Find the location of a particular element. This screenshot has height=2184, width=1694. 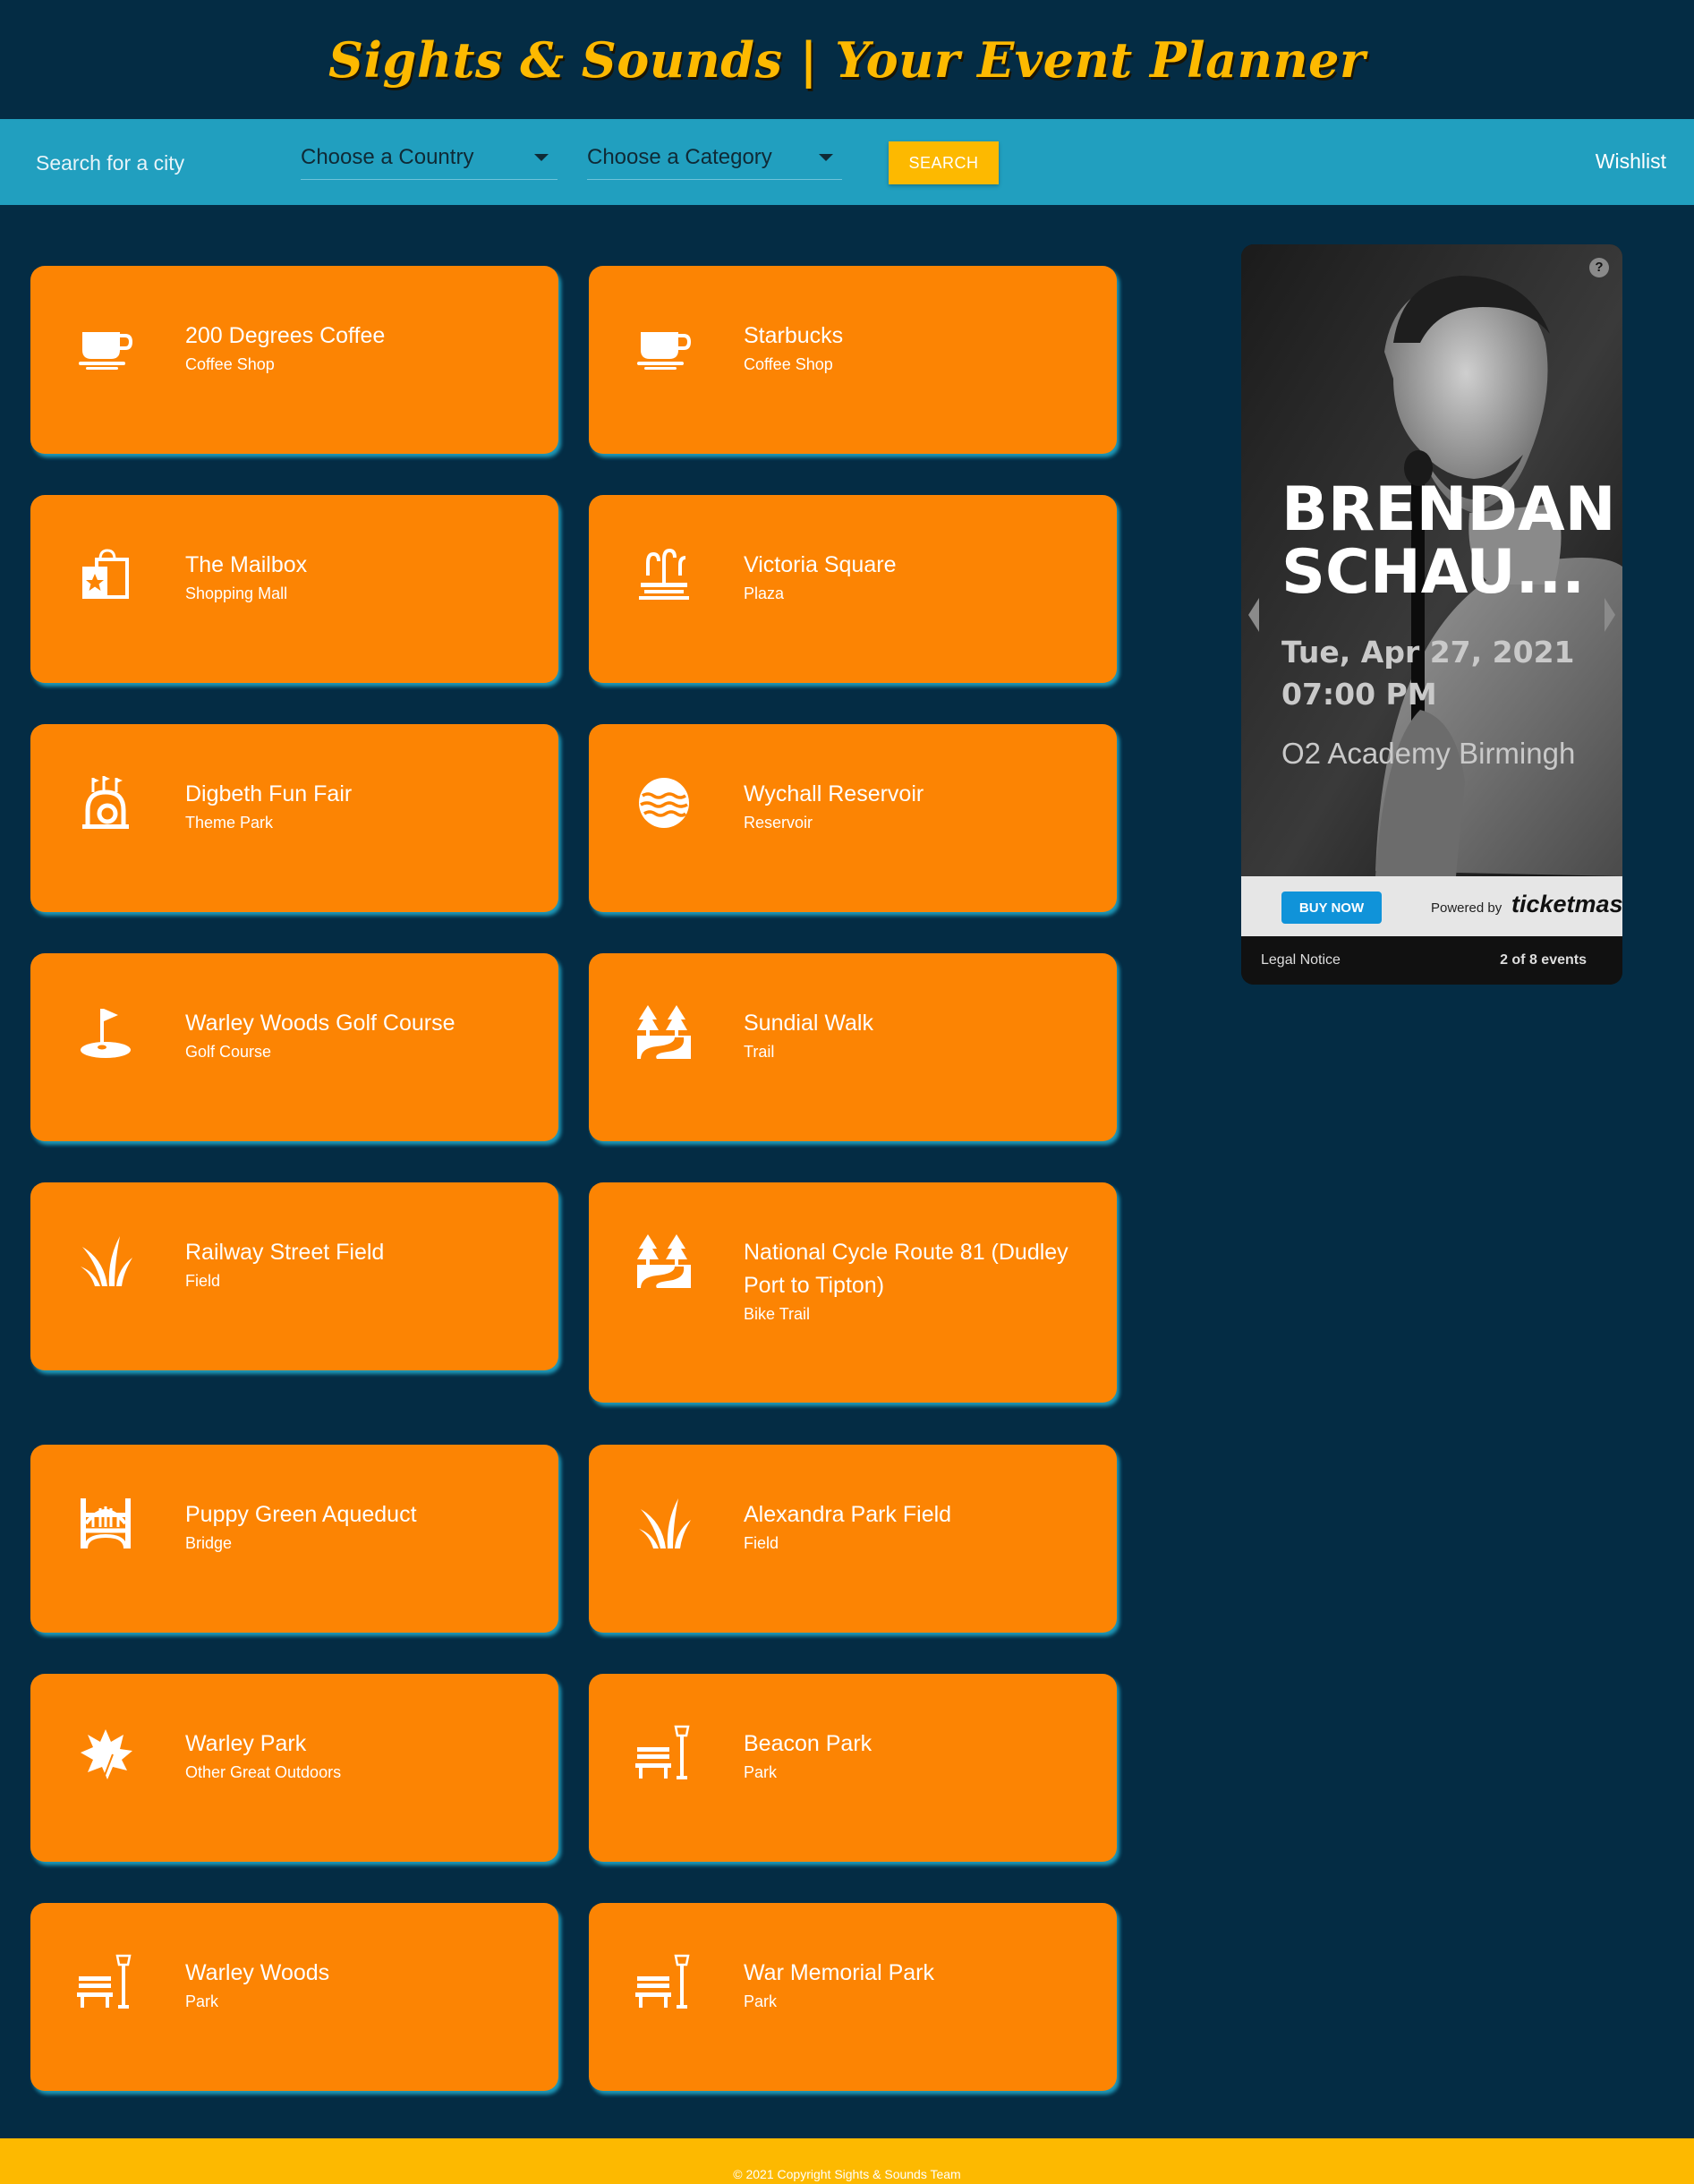

place-name: Warley Woods Golf Course Golf Course is located at coordinates (359, 1035).